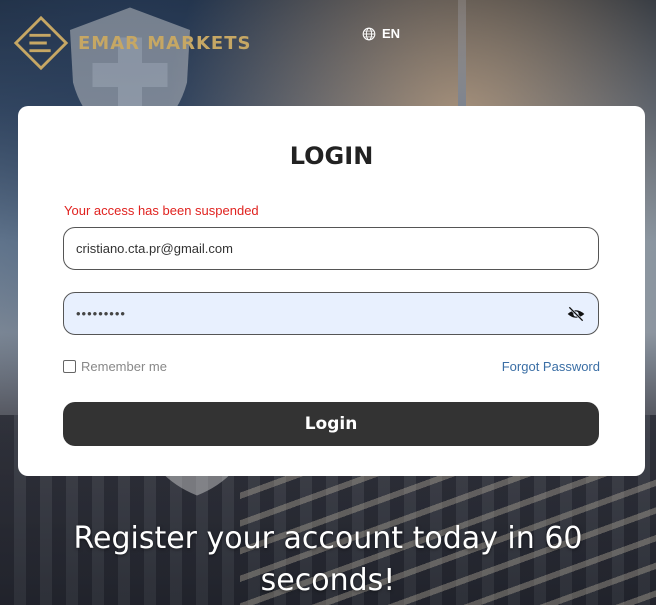  Describe the element at coordinates (331, 248) in the screenshot. I see `email-field: cristiano.cta.pr@gmail.com` at that location.